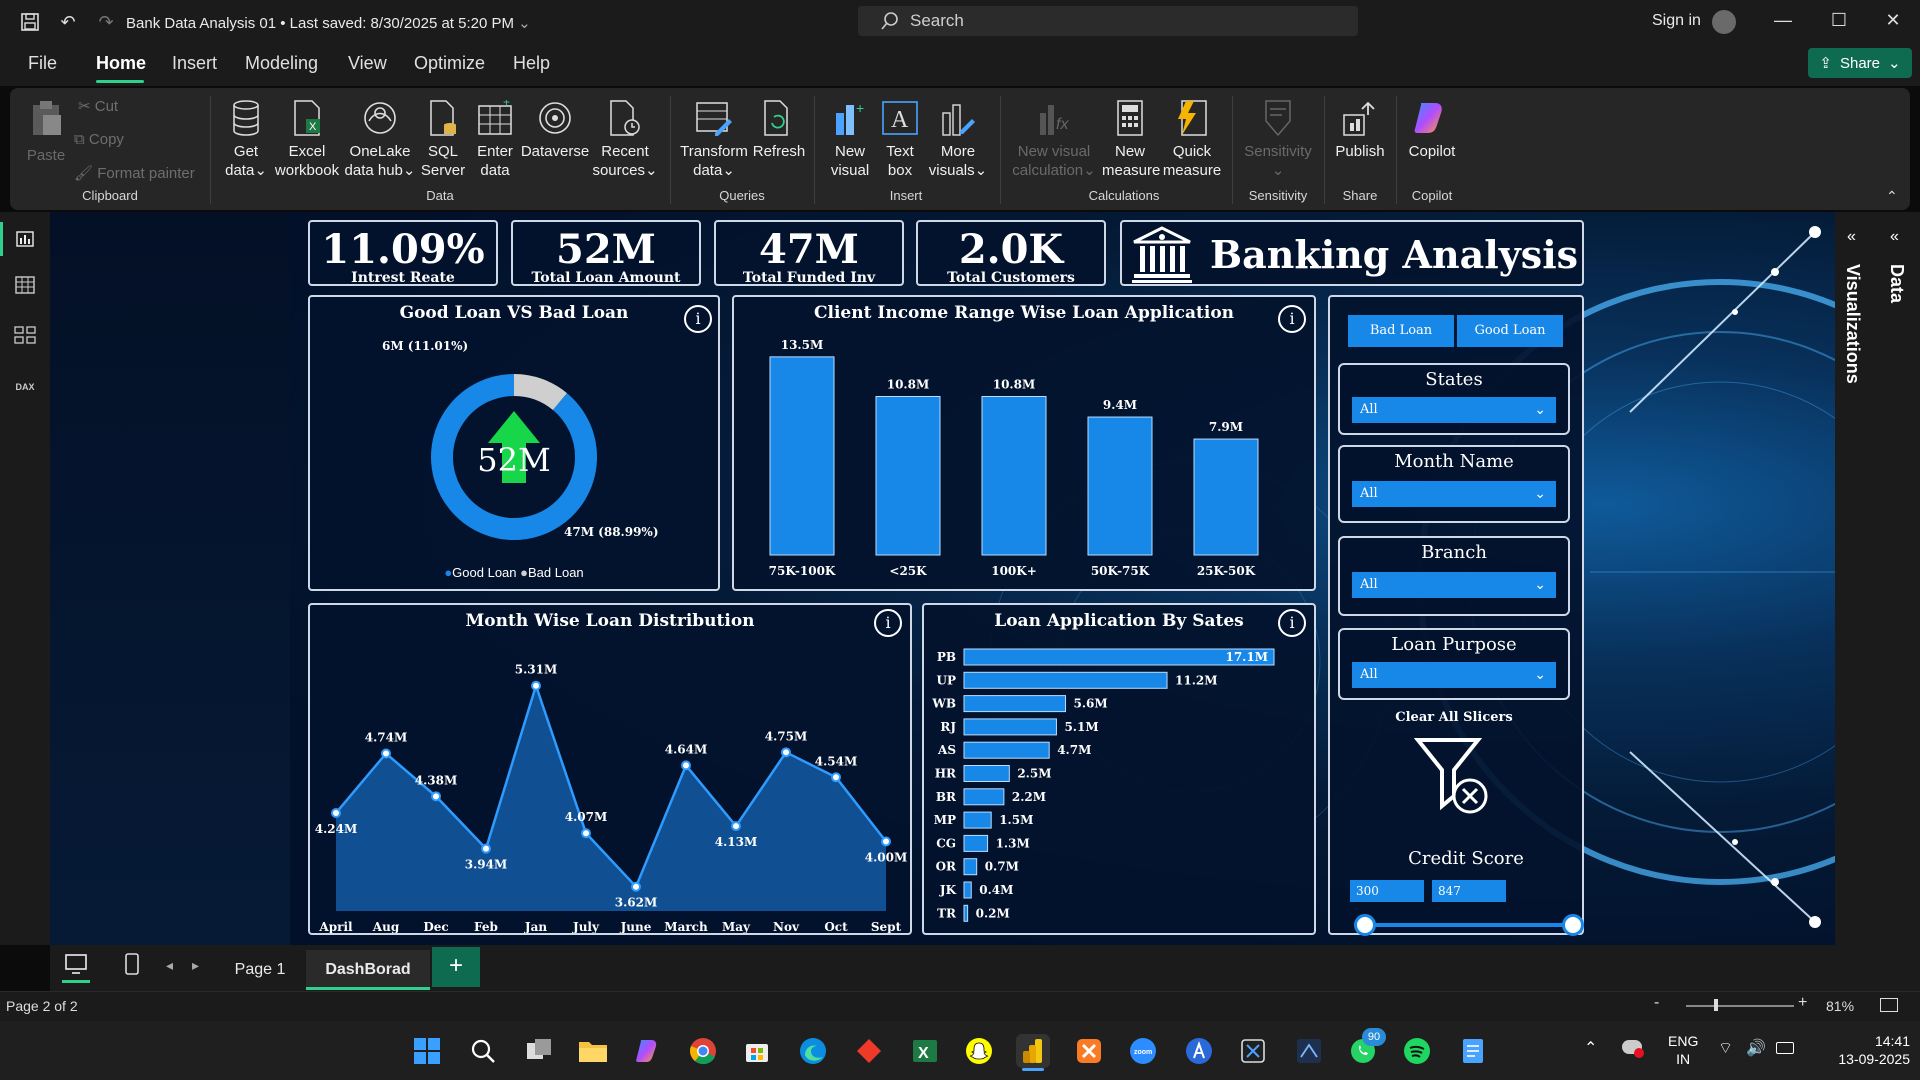  Describe the element at coordinates (1417, 1051) in the screenshot. I see `spotify-icon` at that location.